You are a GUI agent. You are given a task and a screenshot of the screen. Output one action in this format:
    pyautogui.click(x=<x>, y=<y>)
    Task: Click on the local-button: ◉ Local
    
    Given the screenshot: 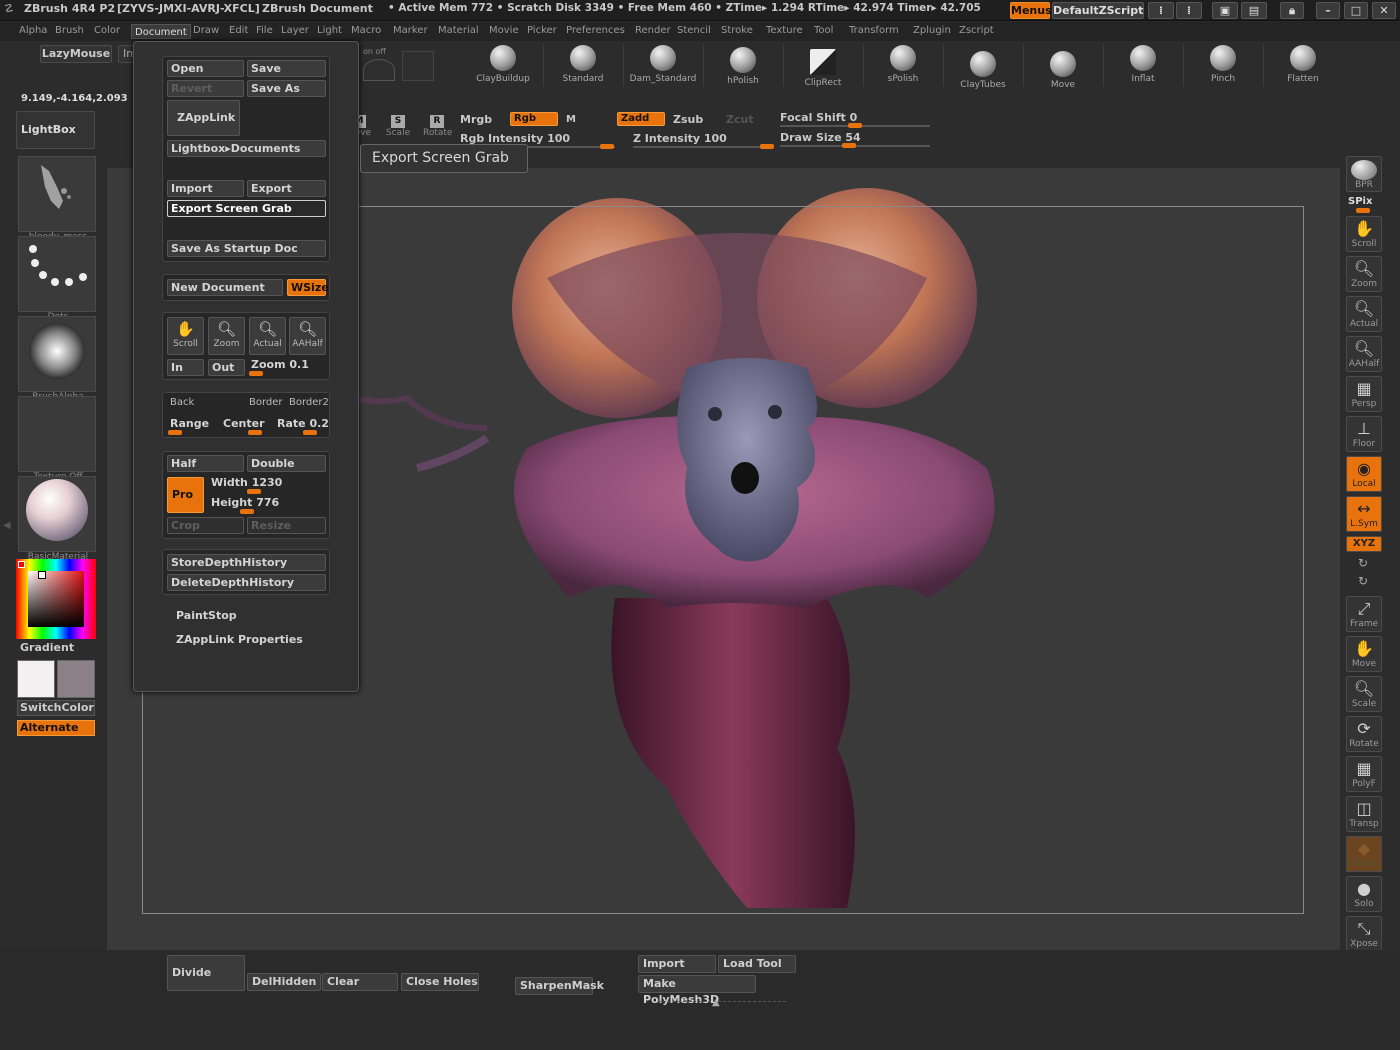 What is the action you would take?
    pyautogui.click(x=1364, y=474)
    